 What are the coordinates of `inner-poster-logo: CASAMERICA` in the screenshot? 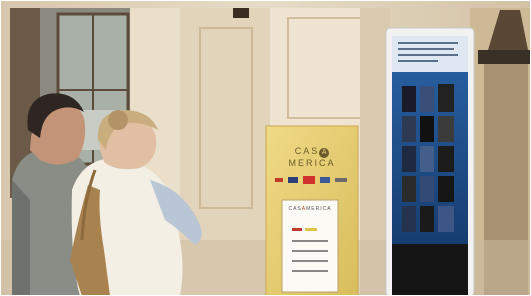 It's located at (310, 209).